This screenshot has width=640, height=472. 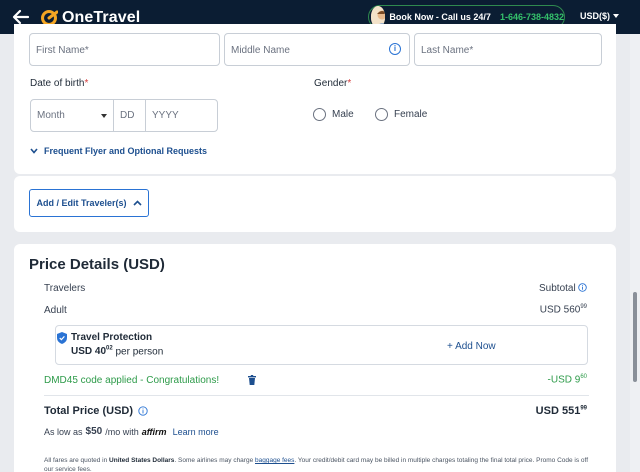 What do you see at coordinates (260, 50) in the screenshot?
I see `middle-name-placeholder: Middle Name` at bounding box center [260, 50].